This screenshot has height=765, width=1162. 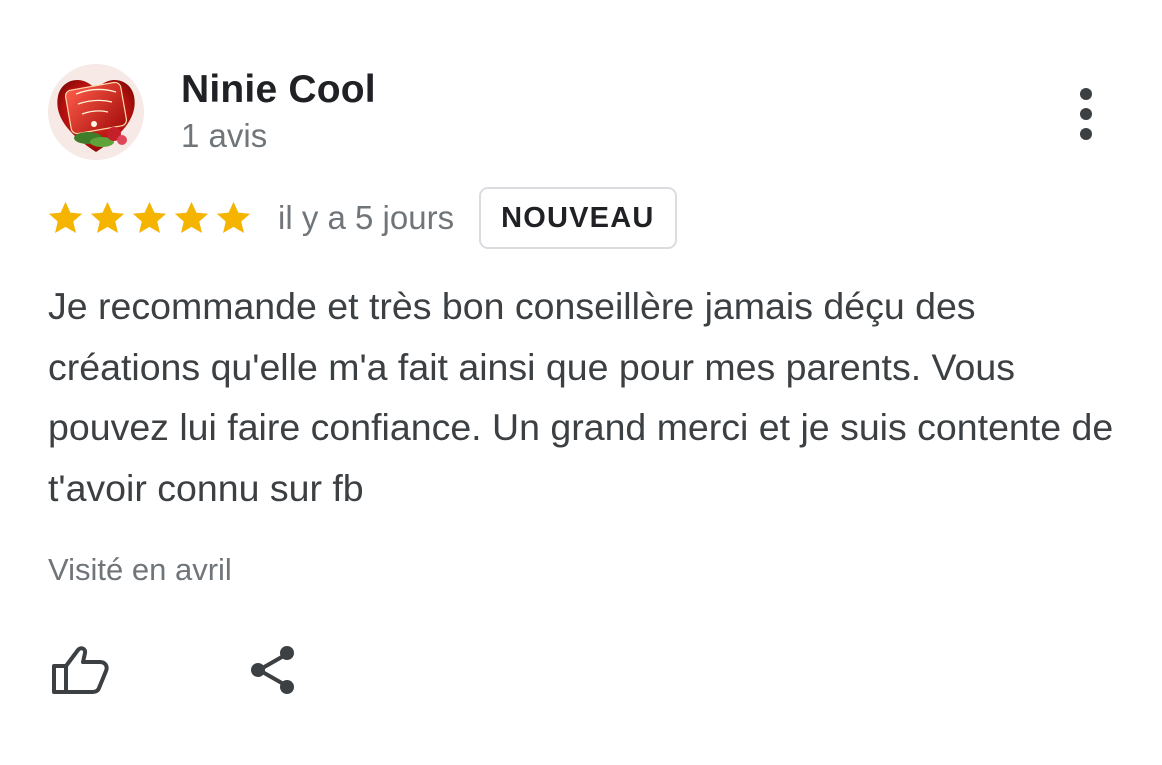 I want to click on author-name: Ninie Cool, so click(x=278, y=90).